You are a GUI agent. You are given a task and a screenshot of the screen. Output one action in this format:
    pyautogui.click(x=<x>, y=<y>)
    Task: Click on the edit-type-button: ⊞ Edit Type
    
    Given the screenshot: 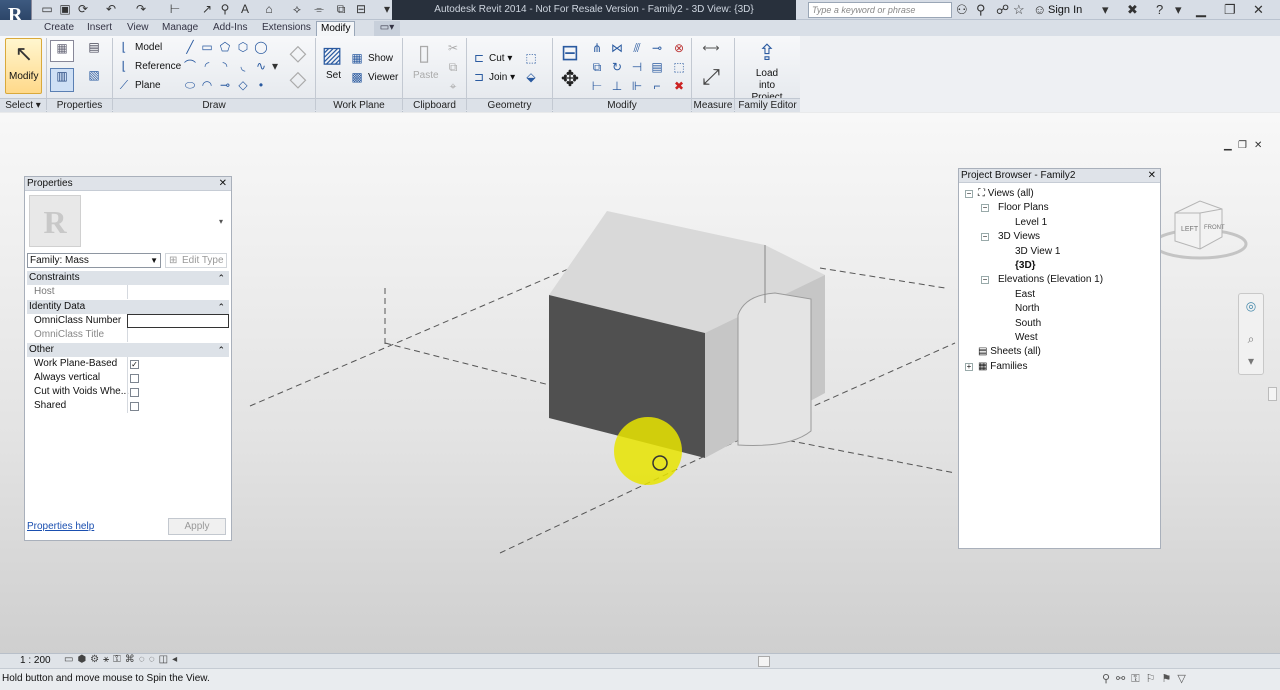 What is the action you would take?
    pyautogui.click(x=196, y=260)
    